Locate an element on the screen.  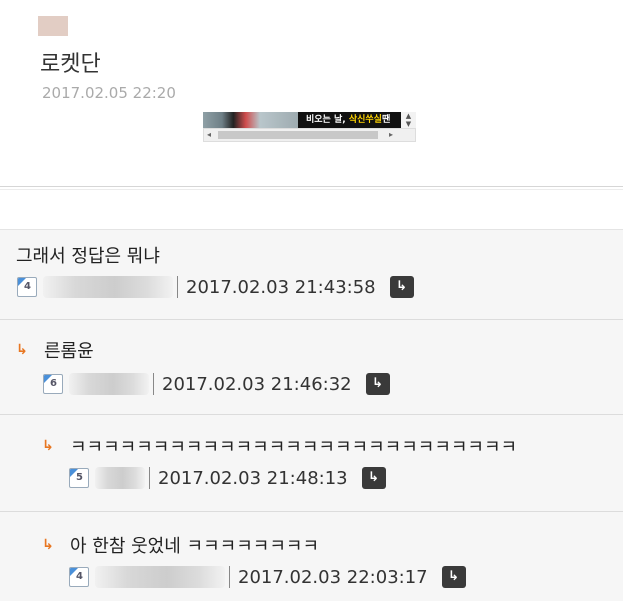
level-badge-icon: 5 is located at coordinates (79, 478).